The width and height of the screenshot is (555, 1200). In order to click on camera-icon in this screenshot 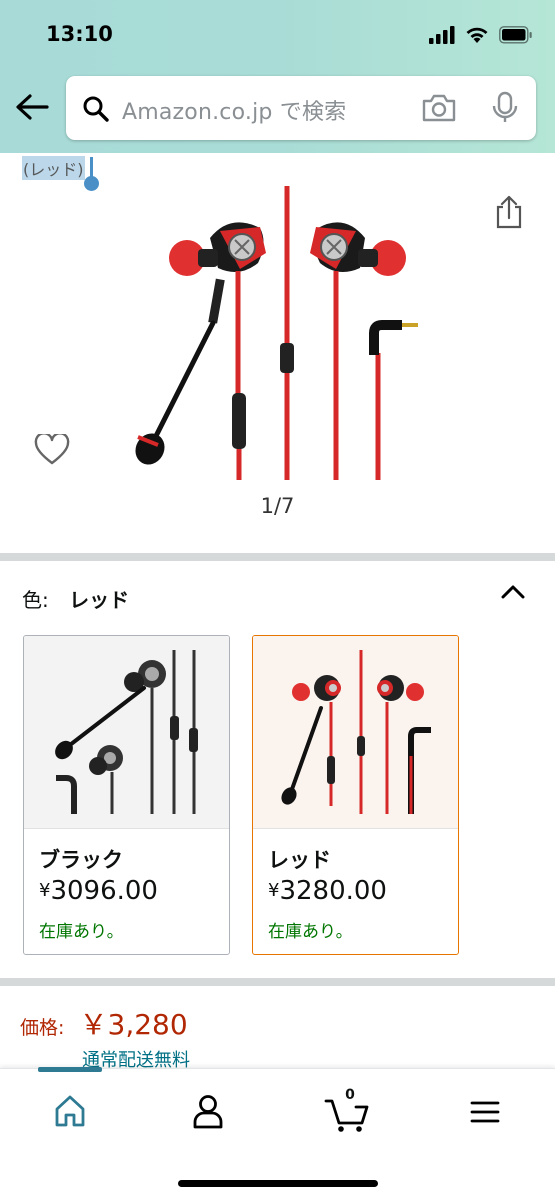, I will do `click(439, 108)`.